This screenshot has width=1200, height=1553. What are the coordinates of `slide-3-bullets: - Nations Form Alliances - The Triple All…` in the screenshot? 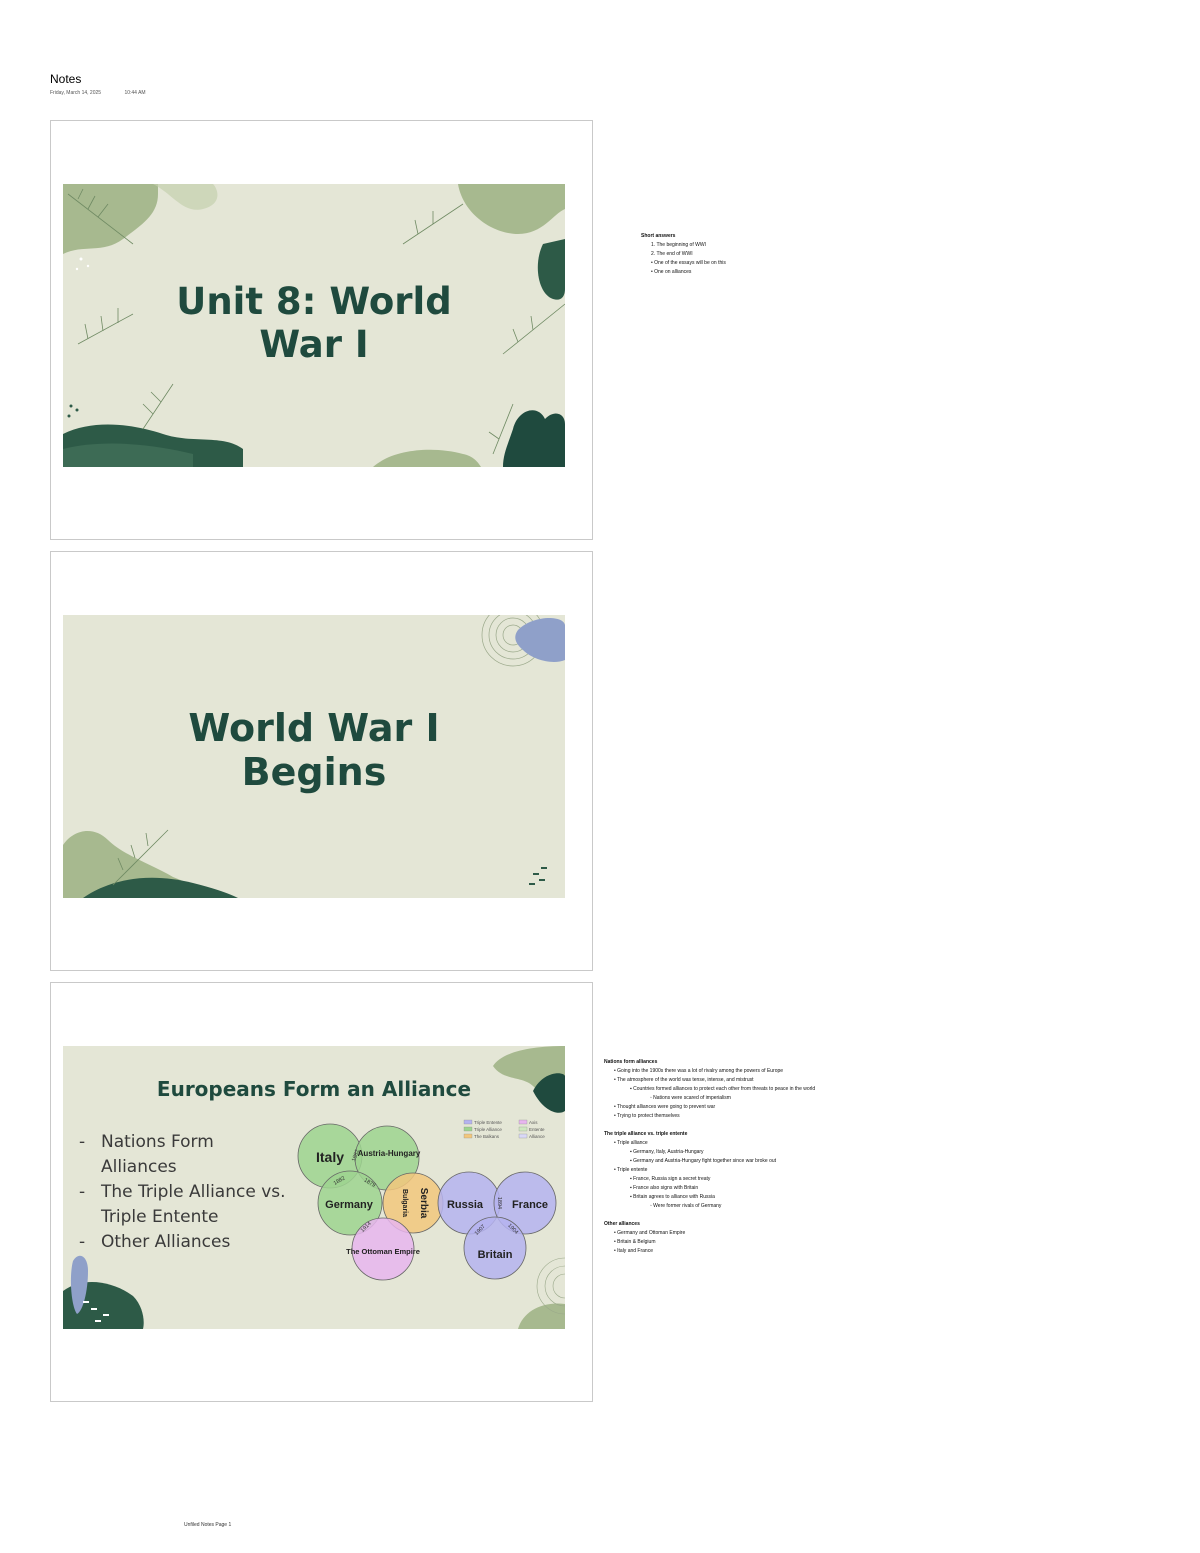 It's located at (182, 1192).